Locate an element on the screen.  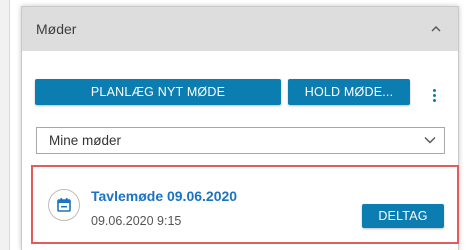
left-gutter is located at coordinates (4, 125).